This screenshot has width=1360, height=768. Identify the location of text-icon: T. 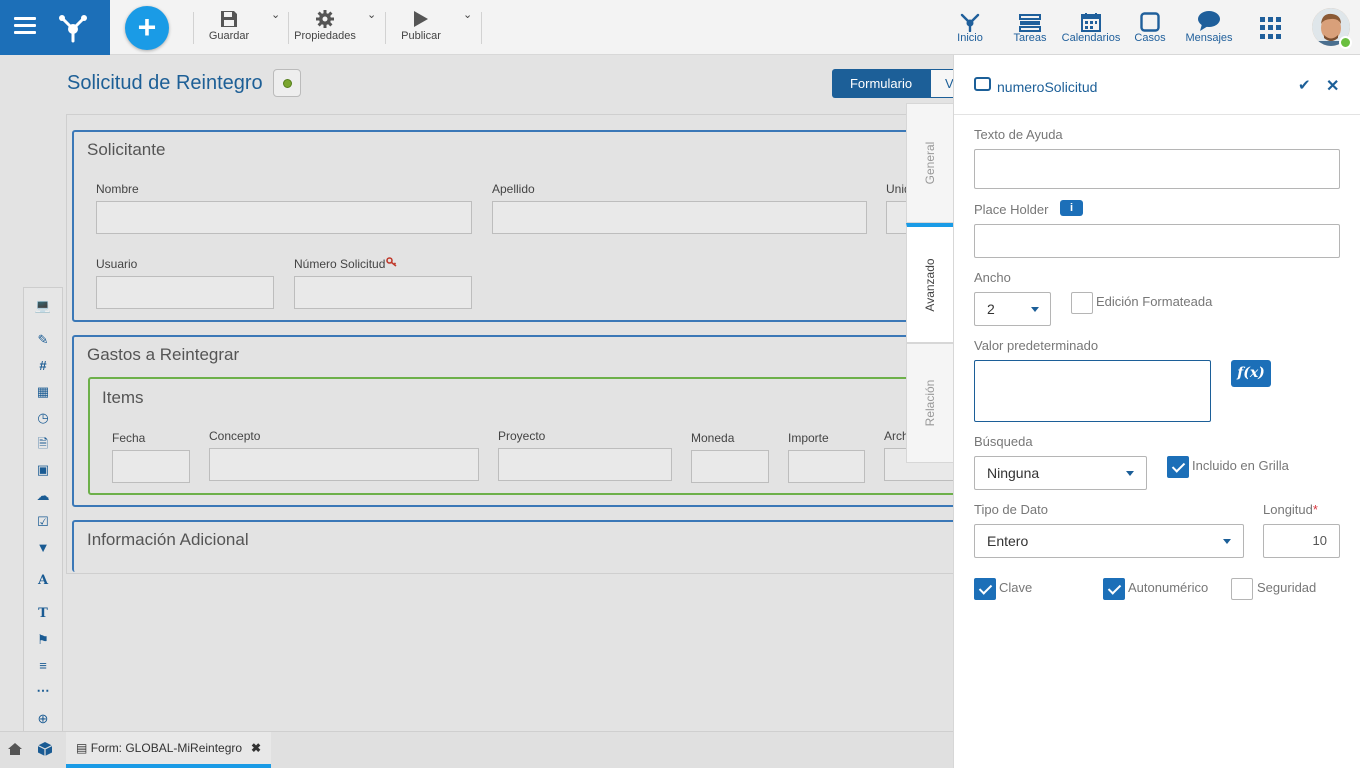
(43, 614).